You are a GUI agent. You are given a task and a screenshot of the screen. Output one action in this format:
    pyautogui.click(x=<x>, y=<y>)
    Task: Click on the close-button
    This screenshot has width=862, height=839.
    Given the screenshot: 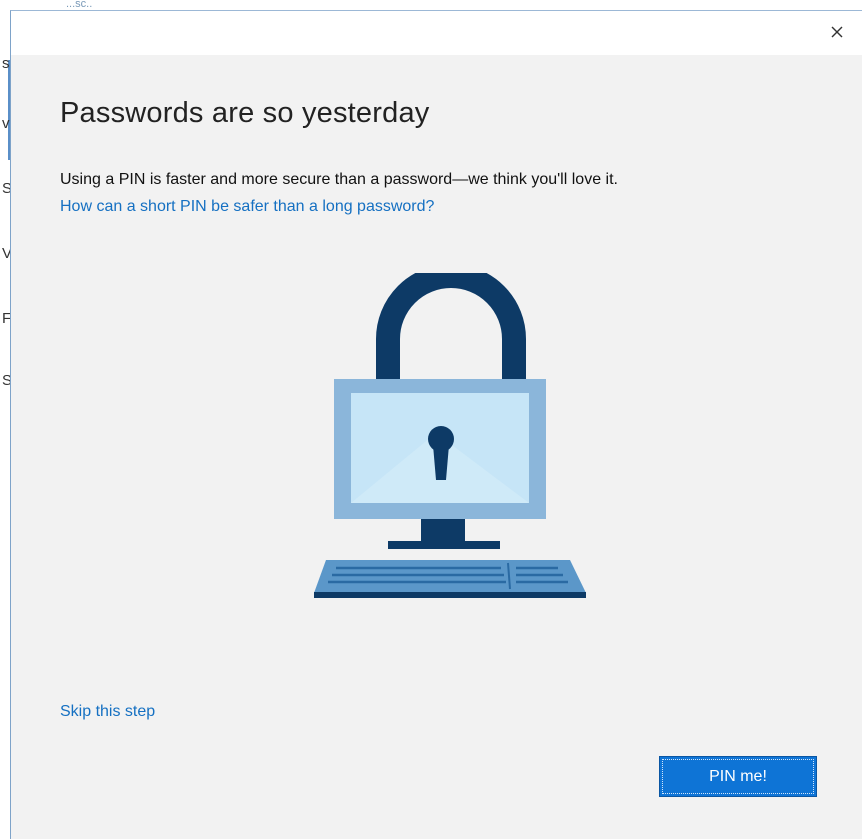 What is the action you would take?
    pyautogui.click(x=837, y=32)
    